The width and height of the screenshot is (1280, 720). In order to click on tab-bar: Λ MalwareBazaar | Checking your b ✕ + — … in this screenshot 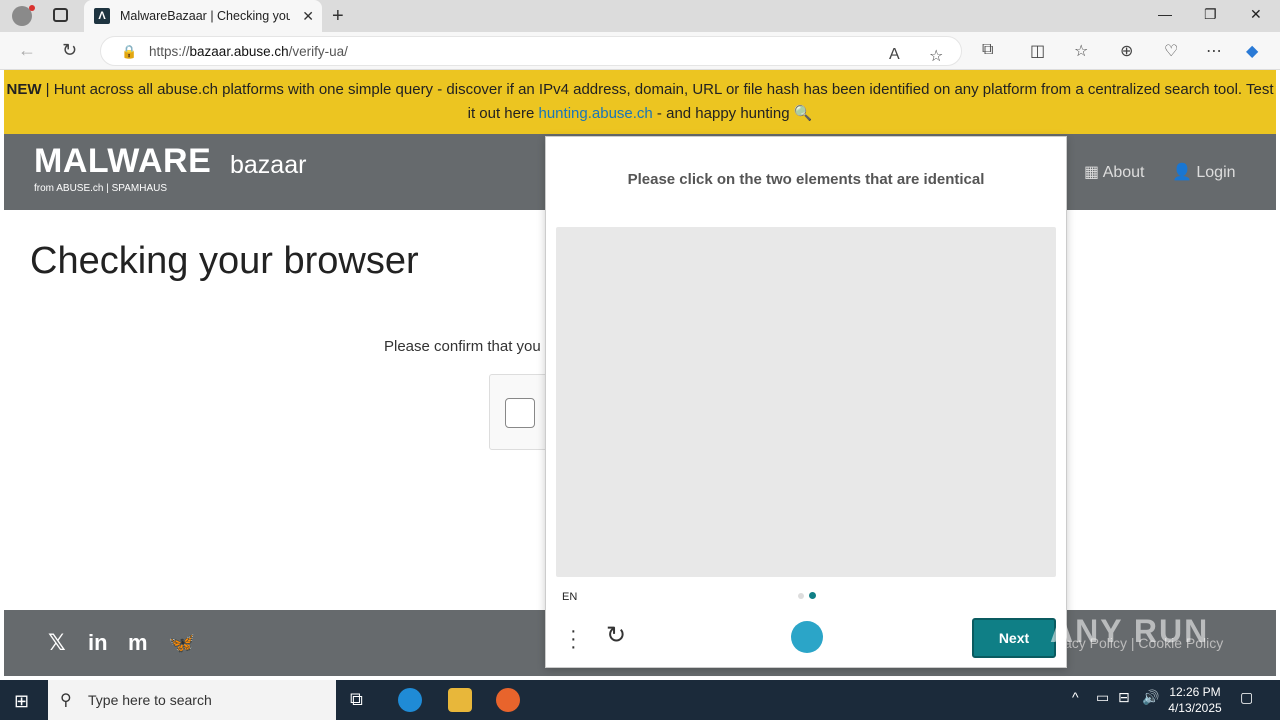, I will do `click(640, 16)`.